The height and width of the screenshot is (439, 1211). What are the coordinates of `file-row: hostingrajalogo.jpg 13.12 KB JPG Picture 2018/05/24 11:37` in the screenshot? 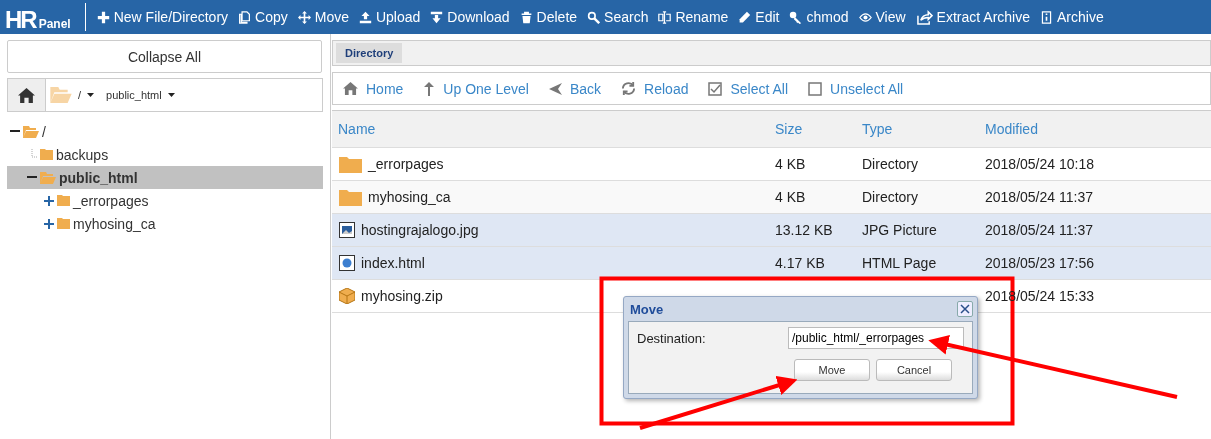 It's located at (771, 230).